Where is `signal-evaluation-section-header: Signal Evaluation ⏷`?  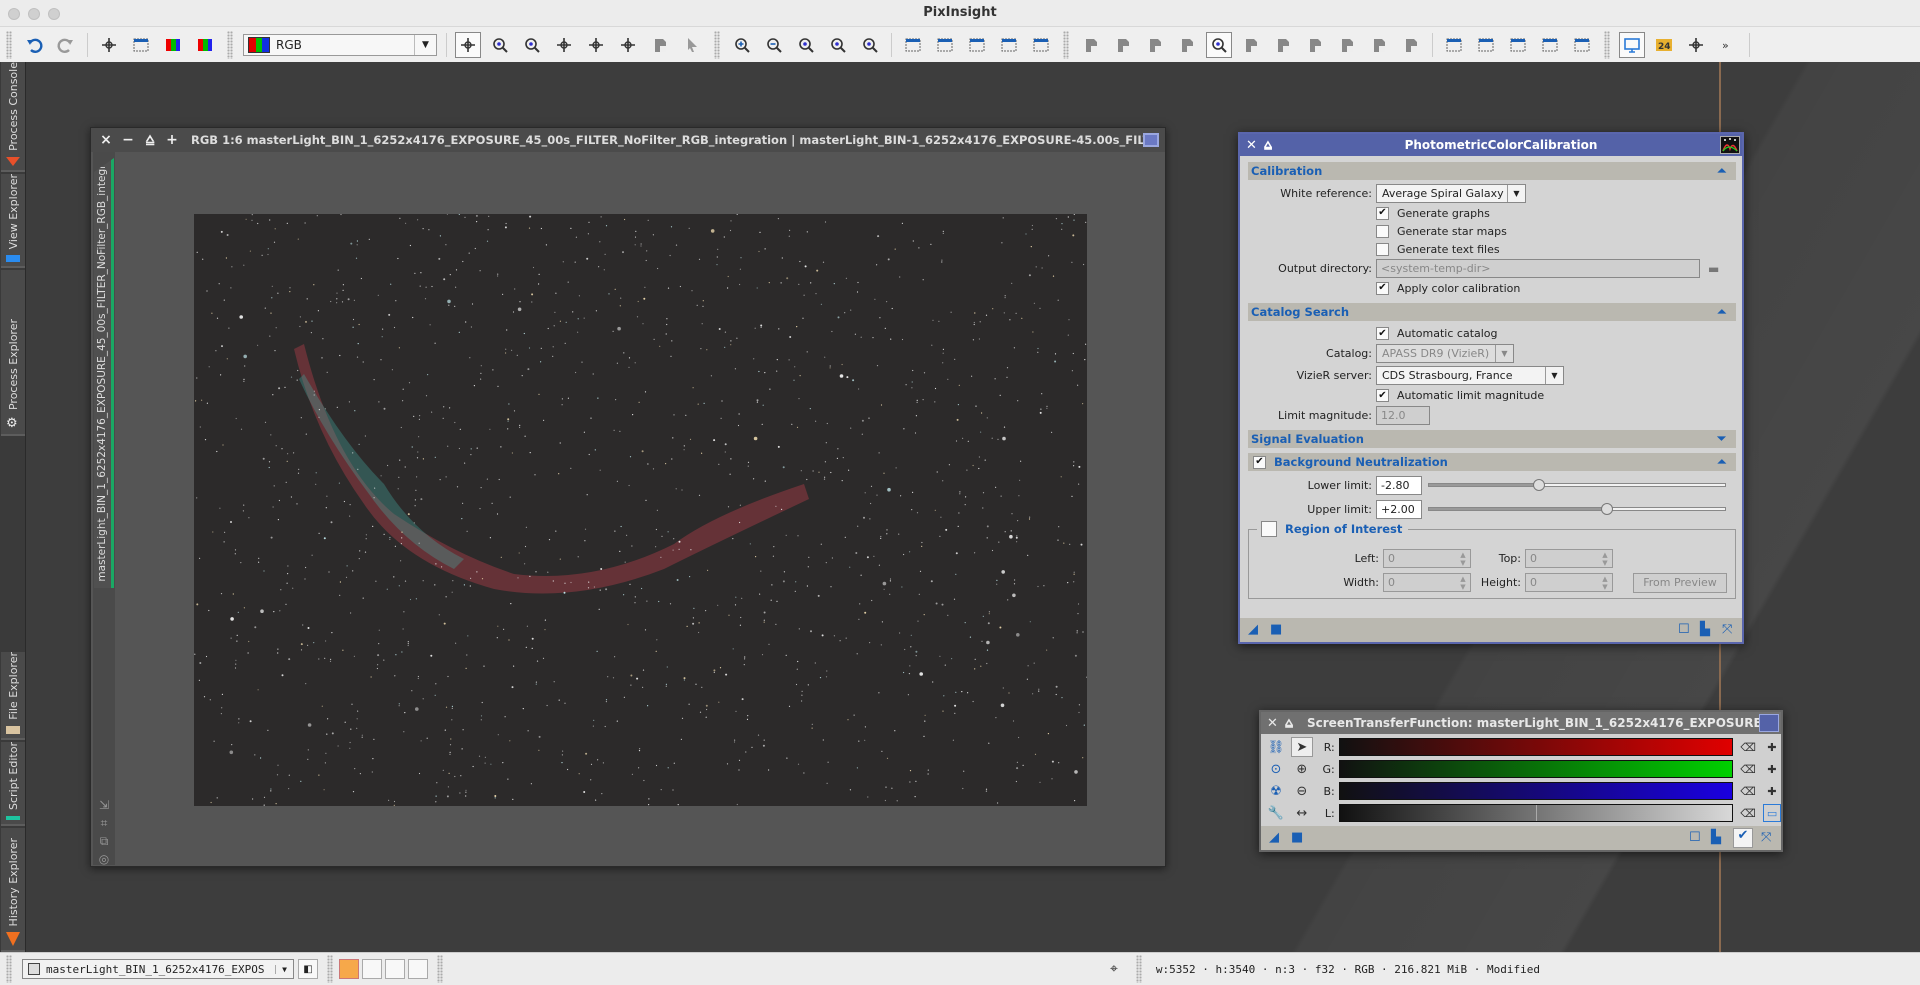
signal-evaluation-section-header: Signal Evaluation ⏷ is located at coordinates (1492, 439).